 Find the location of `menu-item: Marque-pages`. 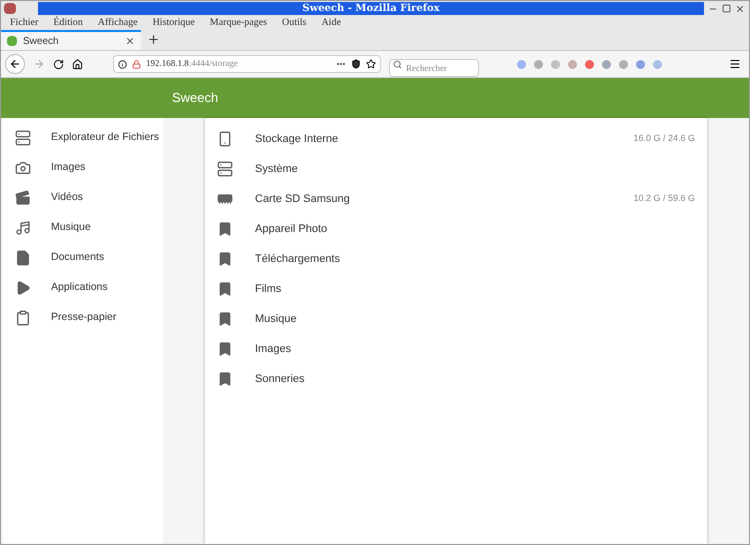

menu-item: Marque-pages is located at coordinates (238, 23).